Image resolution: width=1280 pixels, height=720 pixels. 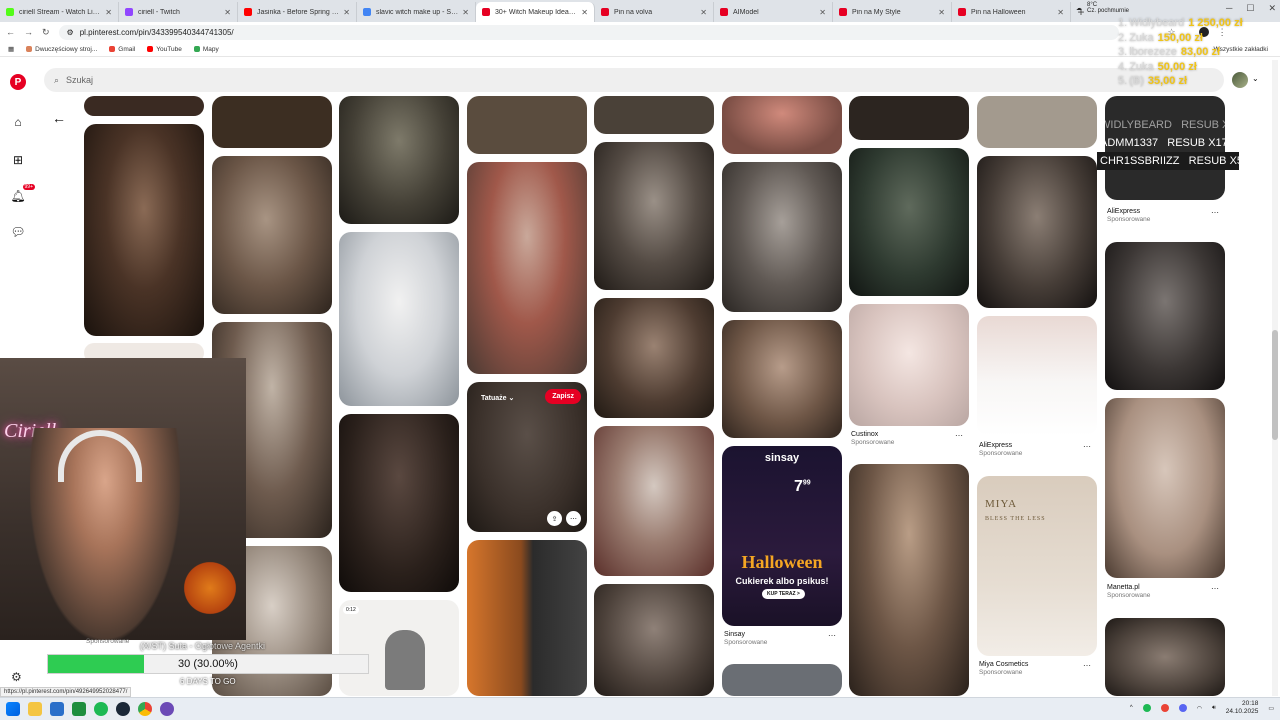 I want to click on settings-gear-icon: ⚙, so click(x=16, y=677).